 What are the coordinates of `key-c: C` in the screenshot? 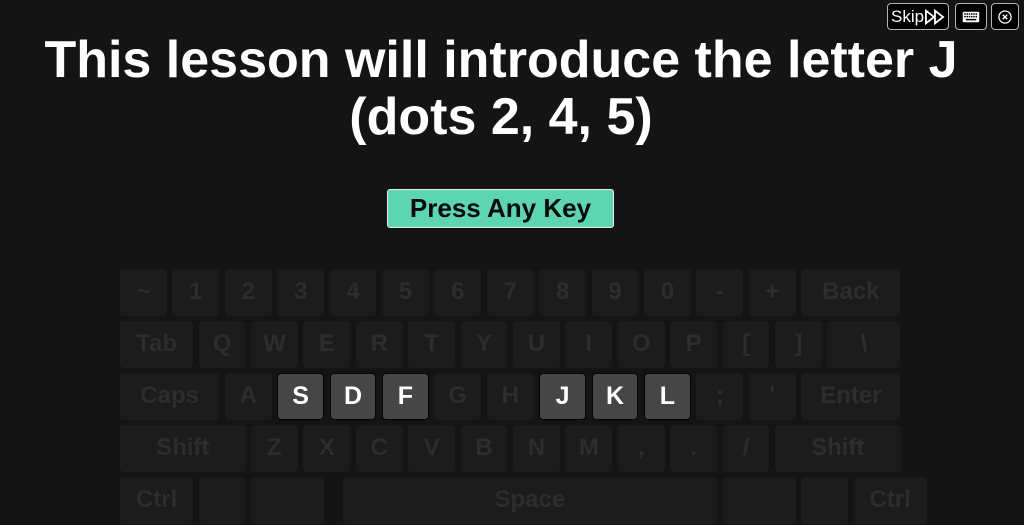 It's located at (379, 448).